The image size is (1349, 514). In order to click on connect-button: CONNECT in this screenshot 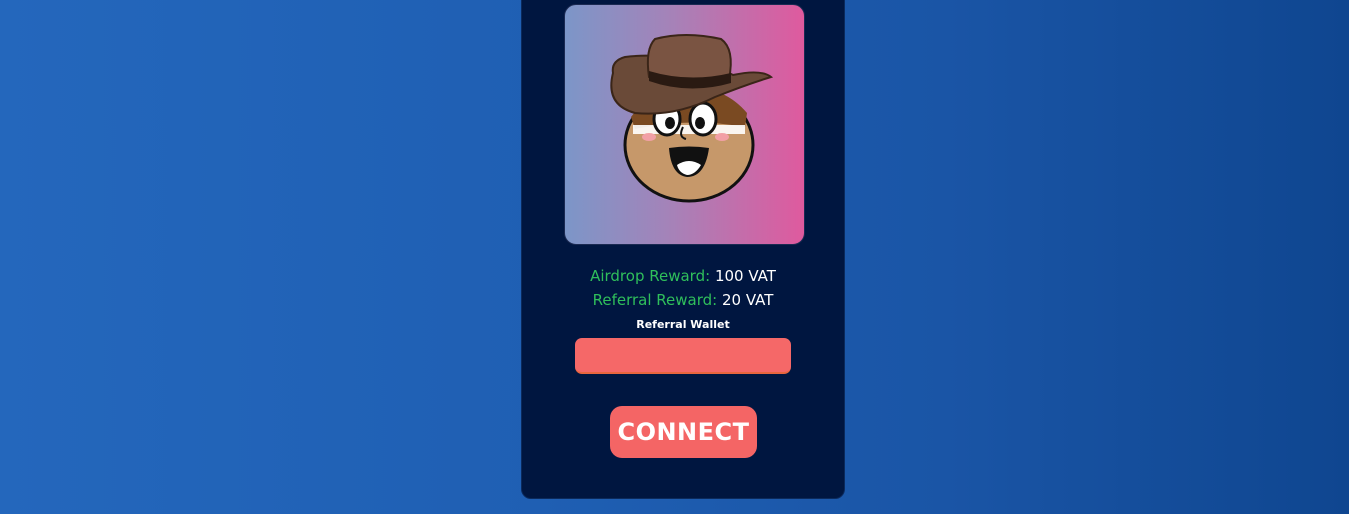, I will do `click(683, 432)`.